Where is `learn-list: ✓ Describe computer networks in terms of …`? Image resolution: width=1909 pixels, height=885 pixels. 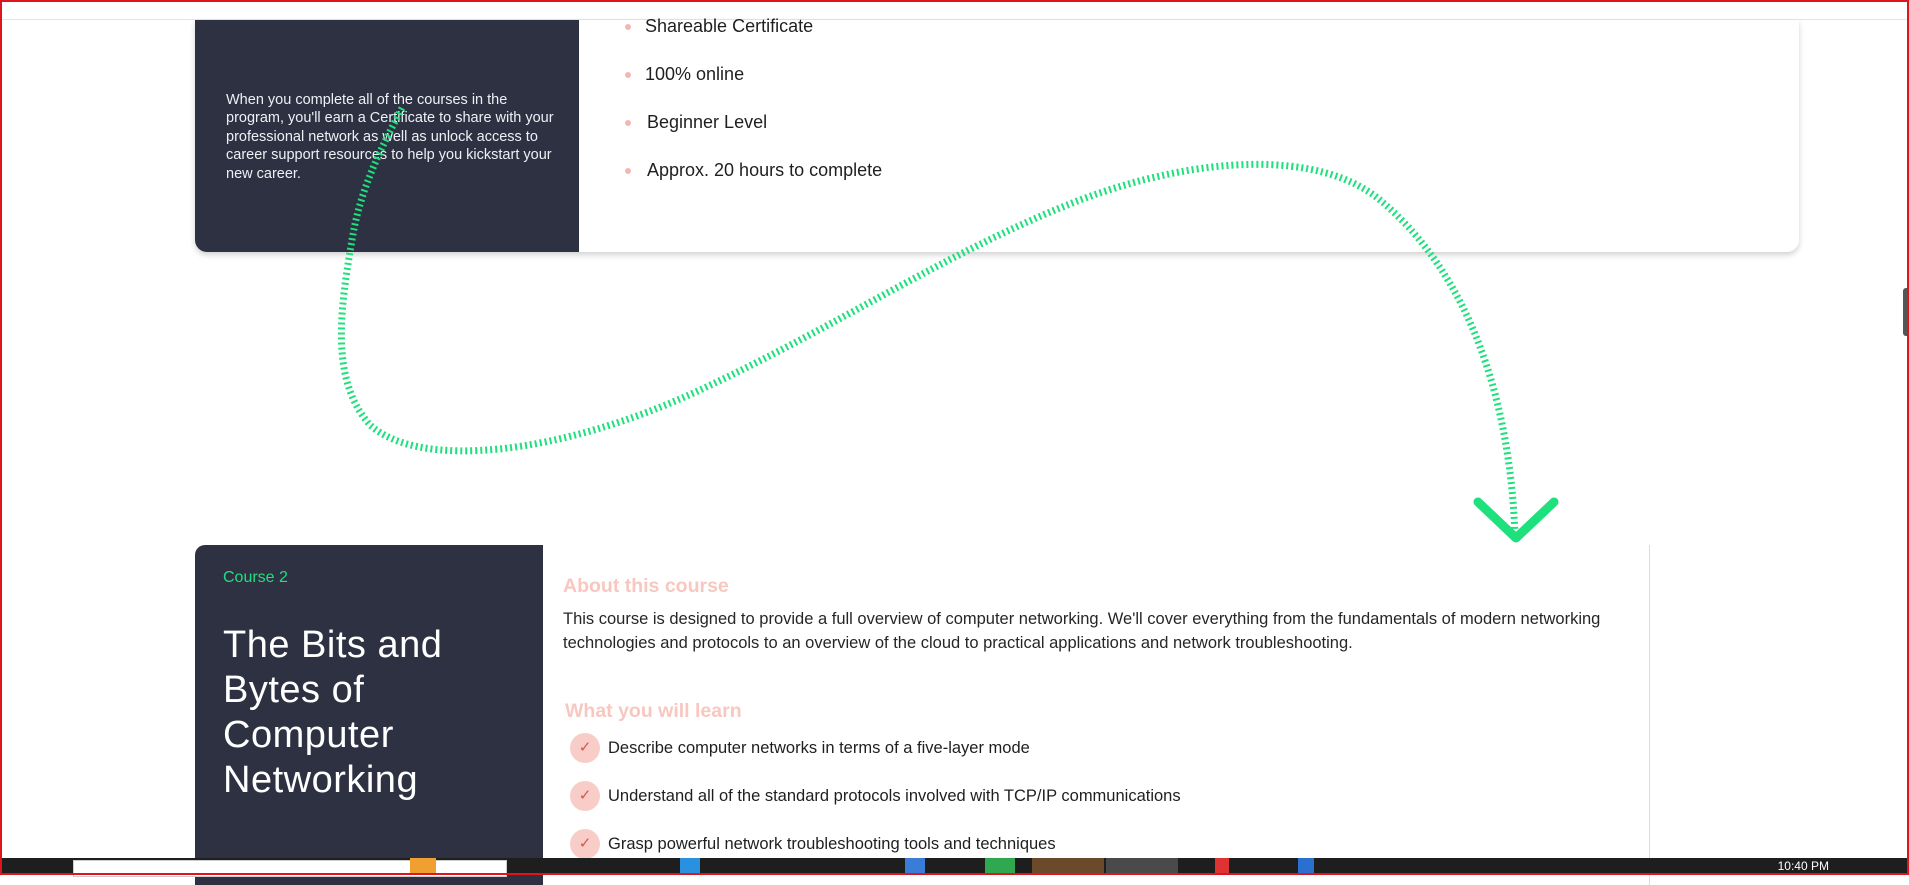
learn-list: ✓ Describe computer networks in terms of … is located at coordinates (875, 805).